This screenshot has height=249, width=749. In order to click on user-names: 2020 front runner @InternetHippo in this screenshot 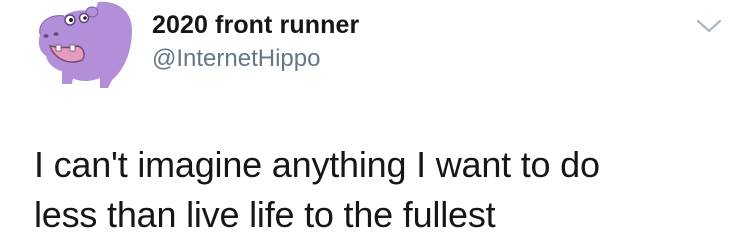, I will do `click(255, 42)`.